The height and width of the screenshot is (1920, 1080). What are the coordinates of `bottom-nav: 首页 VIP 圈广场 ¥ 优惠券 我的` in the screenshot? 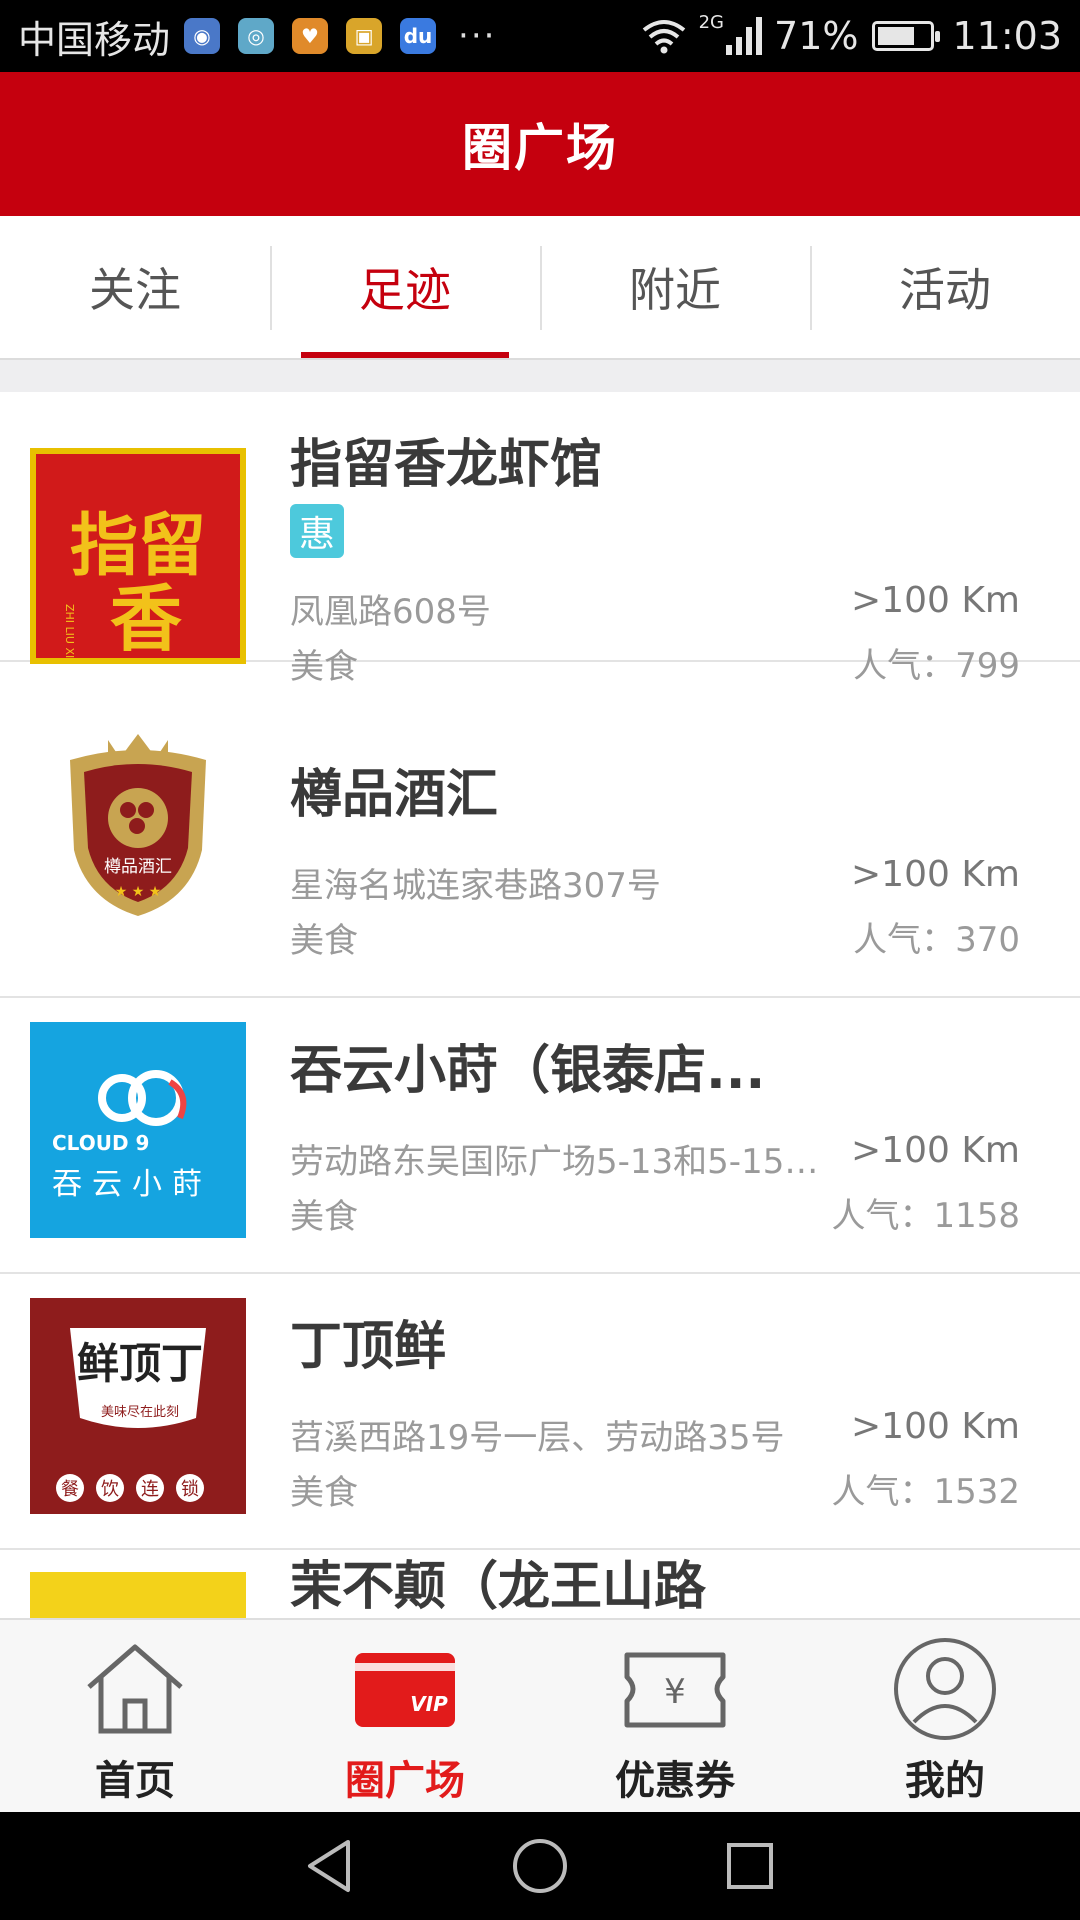 It's located at (540, 1715).